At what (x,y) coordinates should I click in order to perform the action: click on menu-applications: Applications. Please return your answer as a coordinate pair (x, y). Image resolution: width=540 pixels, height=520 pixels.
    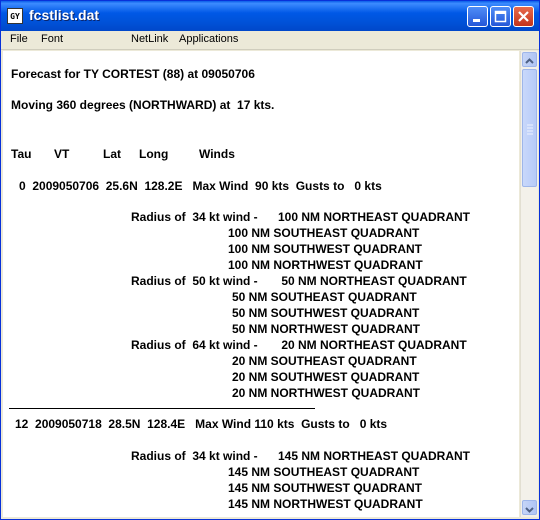
    Looking at the image, I should click on (208, 39).